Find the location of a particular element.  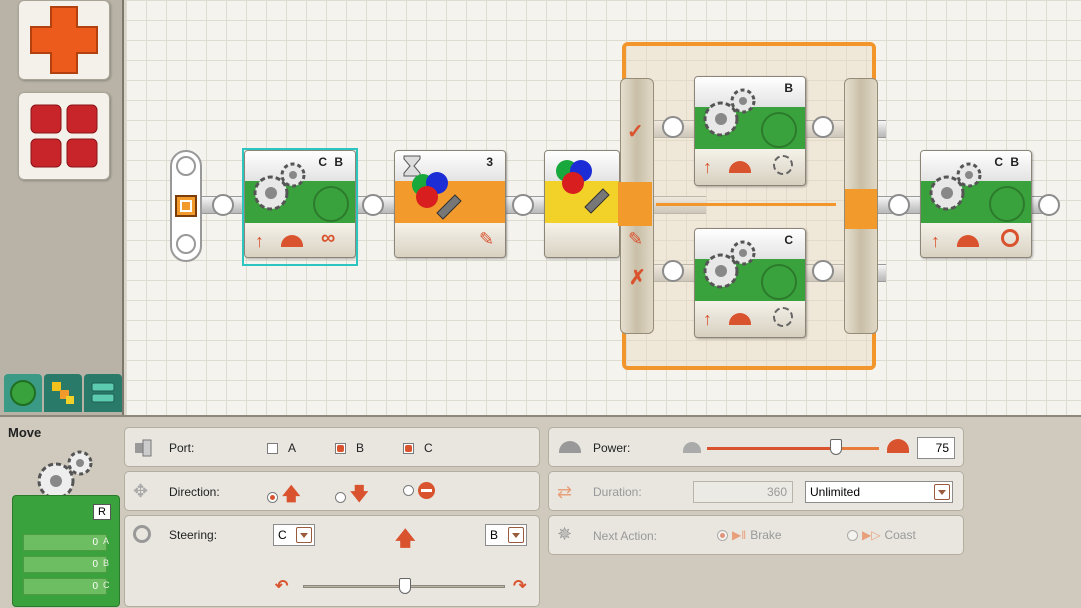

direction-stop-radio is located at coordinates (419, 490).